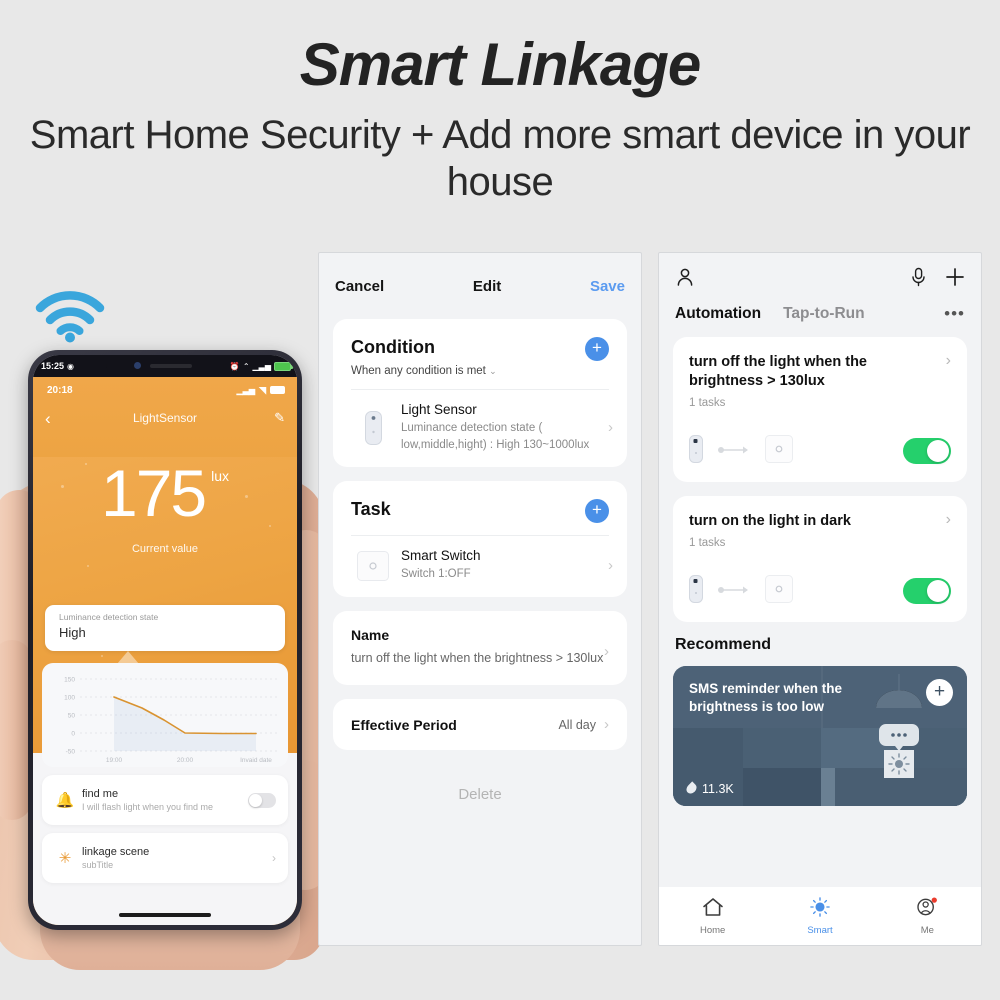 This screenshot has width=1000, height=1000. I want to click on svg-text: 20:00, so click(185, 760).